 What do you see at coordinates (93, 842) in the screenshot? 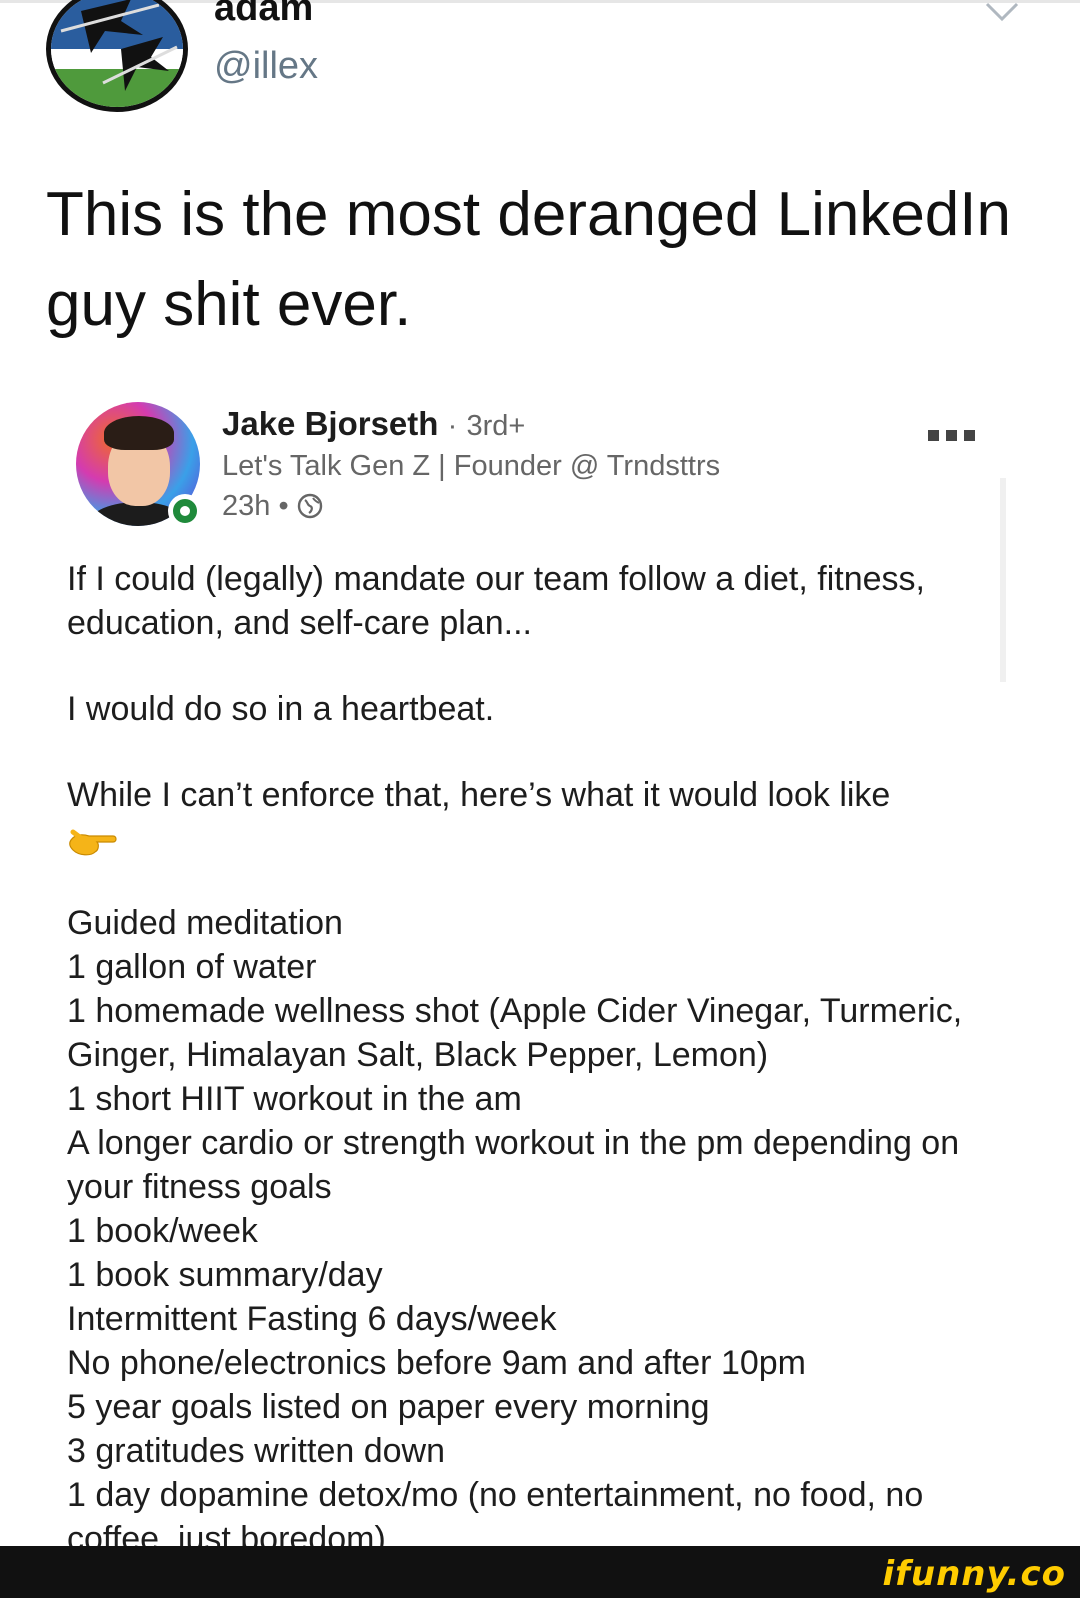
I see `pointing-right-hand-icon` at bounding box center [93, 842].